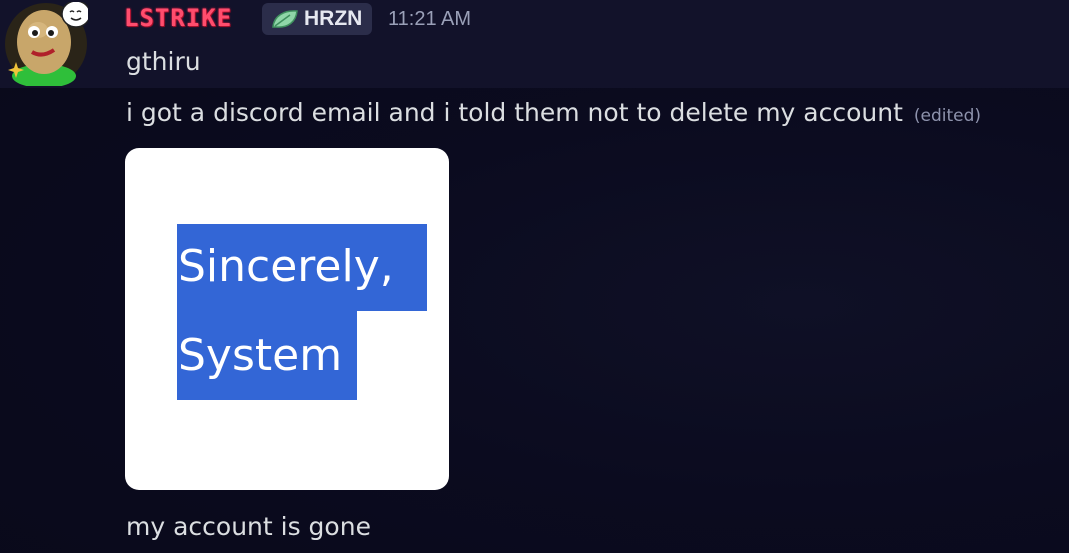 The height and width of the screenshot is (553, 1069). I want to click on edited-label: (edited), so click(947, 116).